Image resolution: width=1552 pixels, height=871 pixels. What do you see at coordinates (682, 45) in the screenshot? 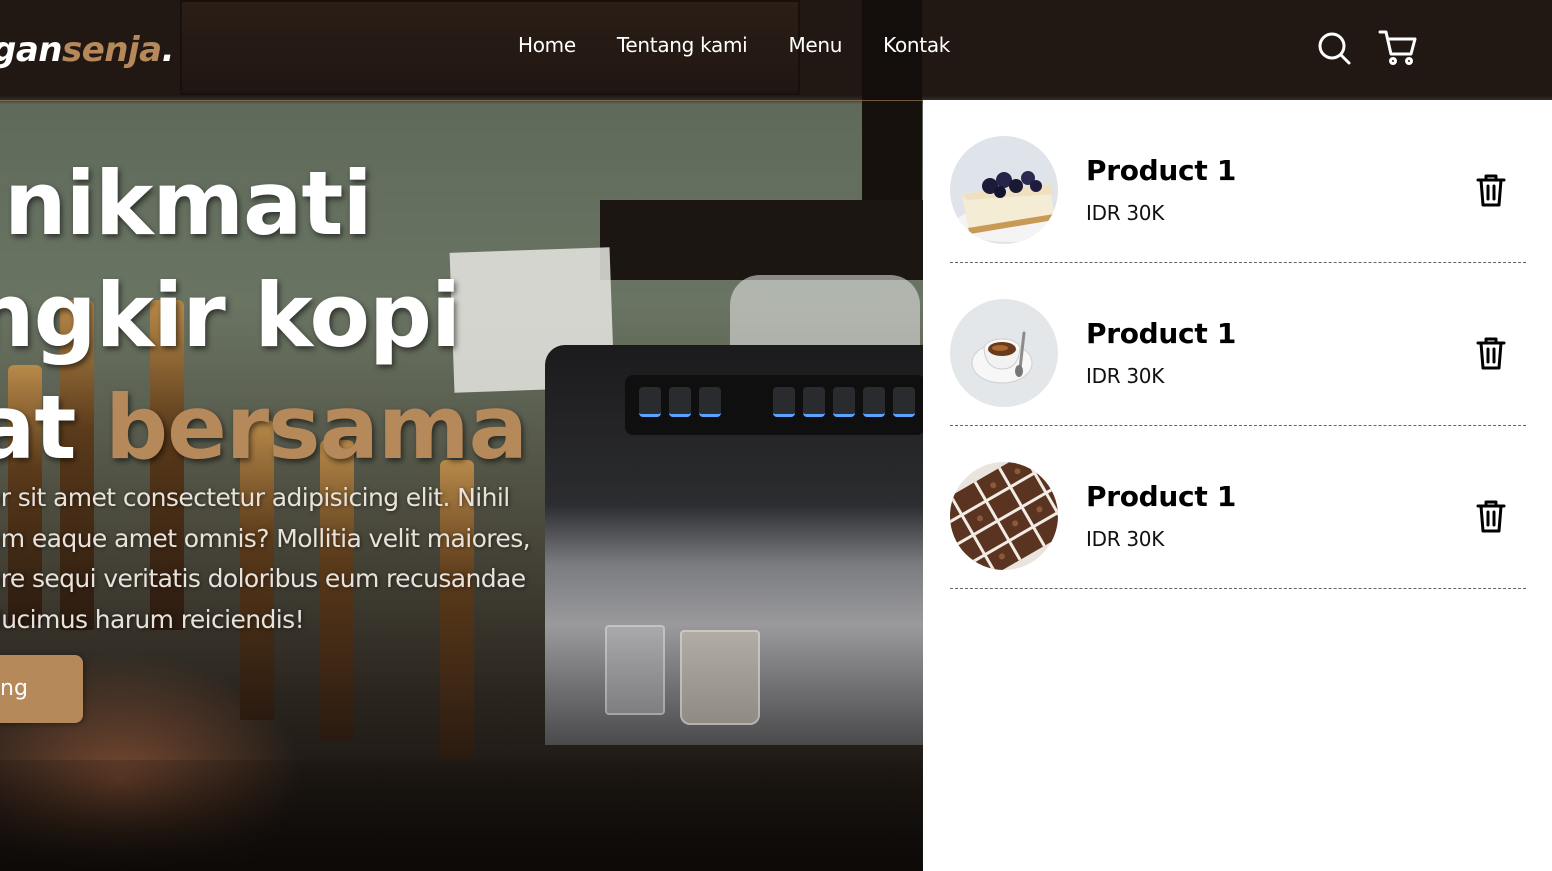
I see `nav-link-tentang-kami: Tentang kami` at bounding box center [682, 45].